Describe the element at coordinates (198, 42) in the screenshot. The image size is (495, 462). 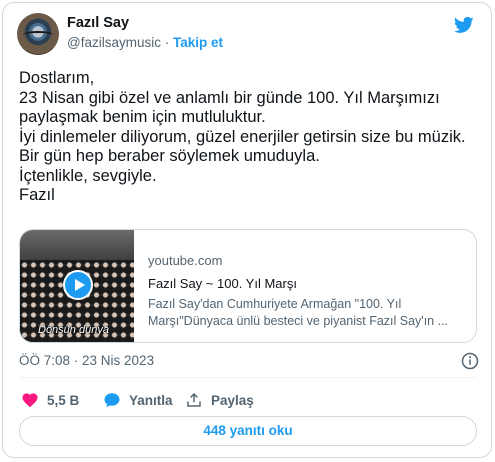
I see `follow-button: Takip et` at that location.